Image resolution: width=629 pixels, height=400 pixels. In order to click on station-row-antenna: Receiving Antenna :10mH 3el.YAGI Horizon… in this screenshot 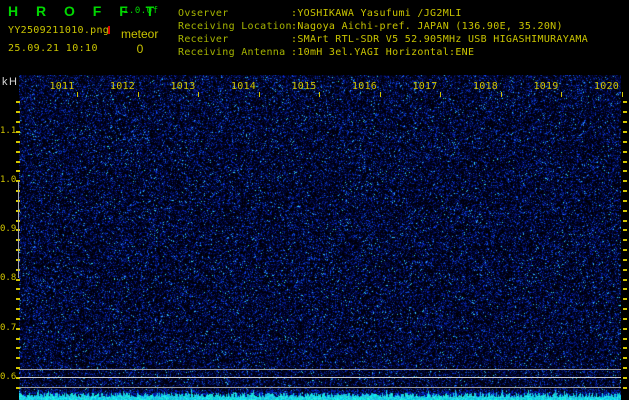, I will do `click(383, 52)`.